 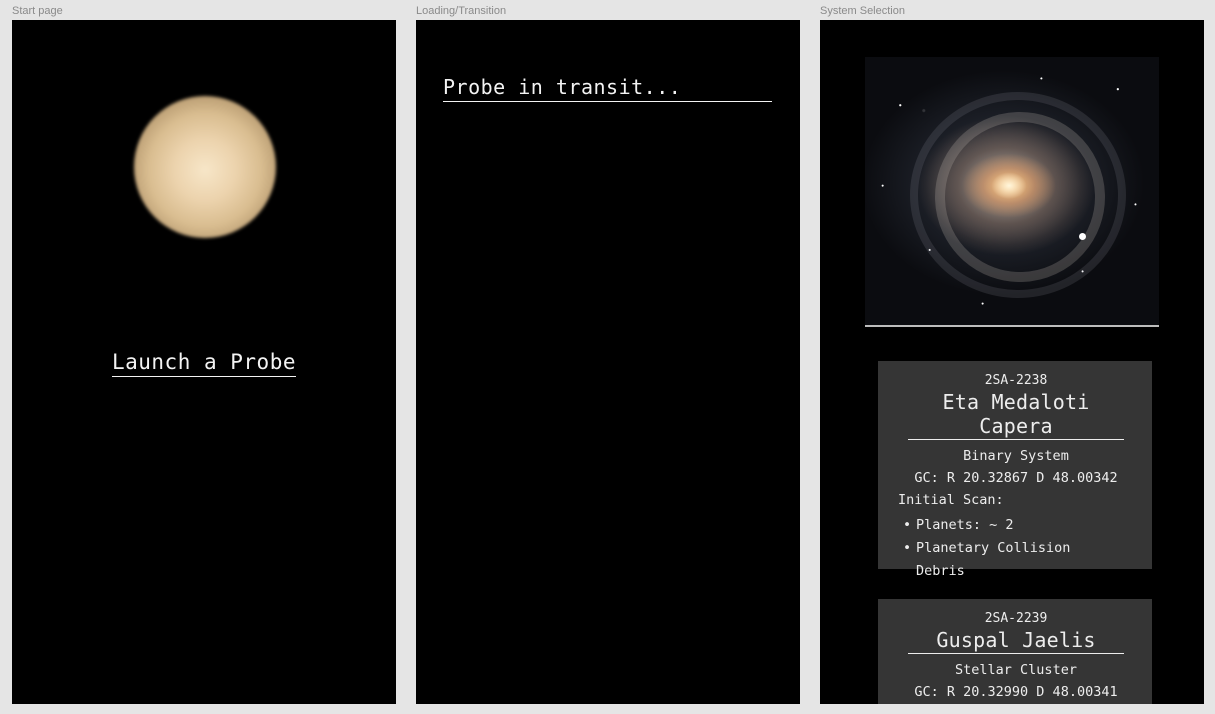 What do you see at coordinates (1016, 478) in the screenshot?
I see `system-coordinates: GC: R 20.32867 D 48.00342` at bounding box center [1016, 478].